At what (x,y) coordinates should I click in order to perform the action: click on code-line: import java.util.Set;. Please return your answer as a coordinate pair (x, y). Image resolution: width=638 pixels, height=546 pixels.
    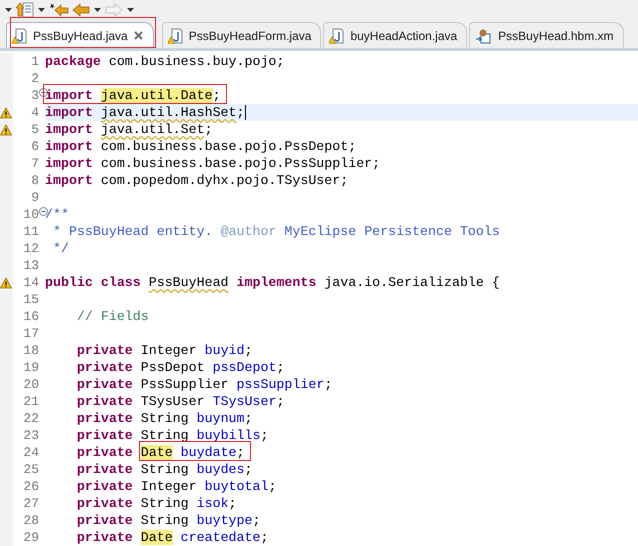
    Looking at the image, I should click on (129, 129).